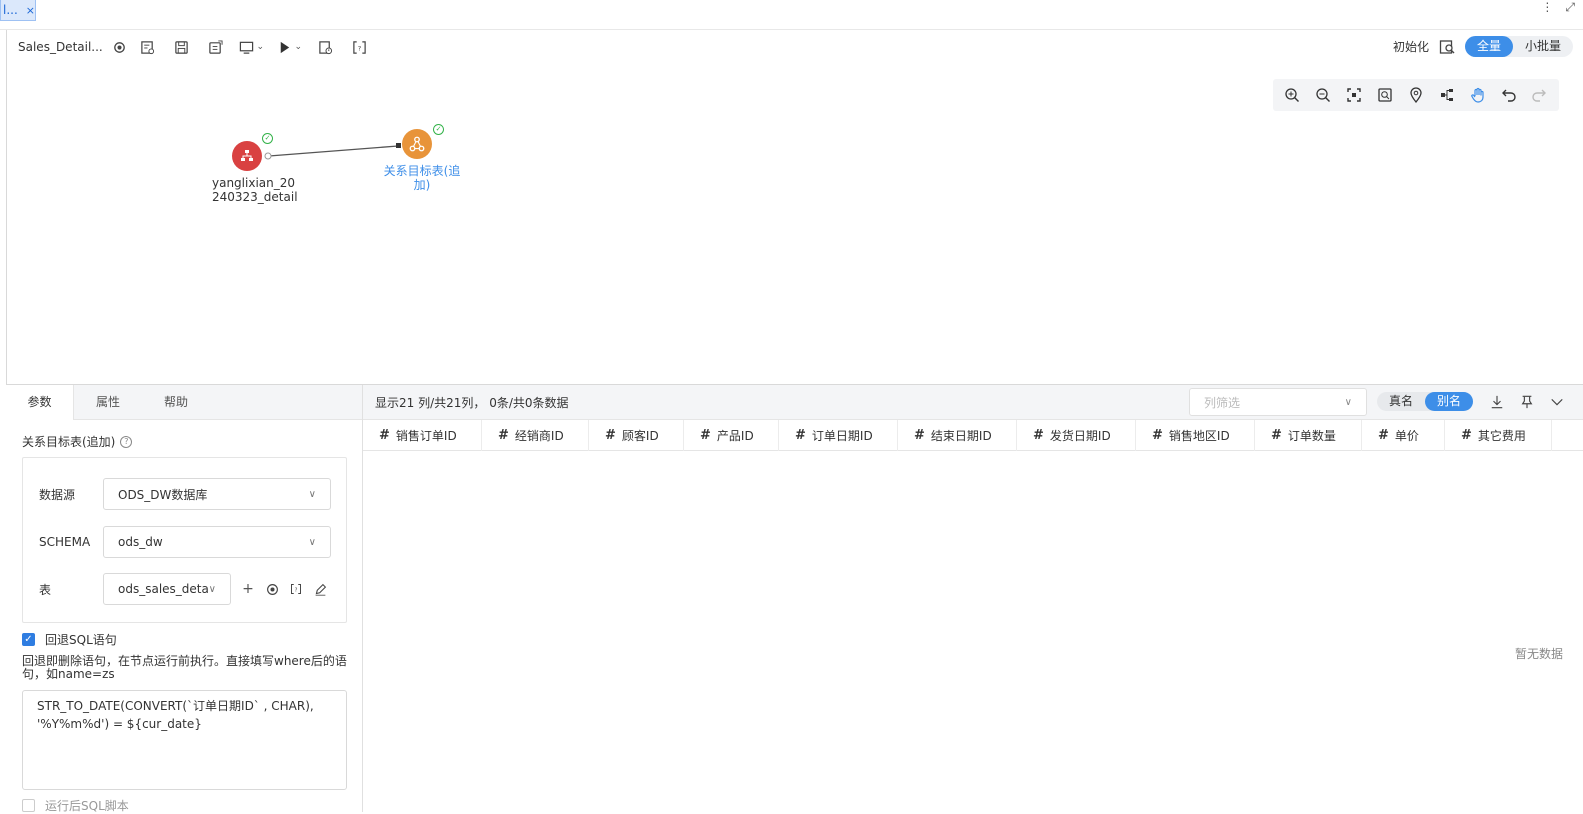 This screenshot has width=1583, height=814. What do you see at coordinates (65, 542) in the screenshot?
I see `schema-label: SCHEMA` at bounding box center [65, 542].